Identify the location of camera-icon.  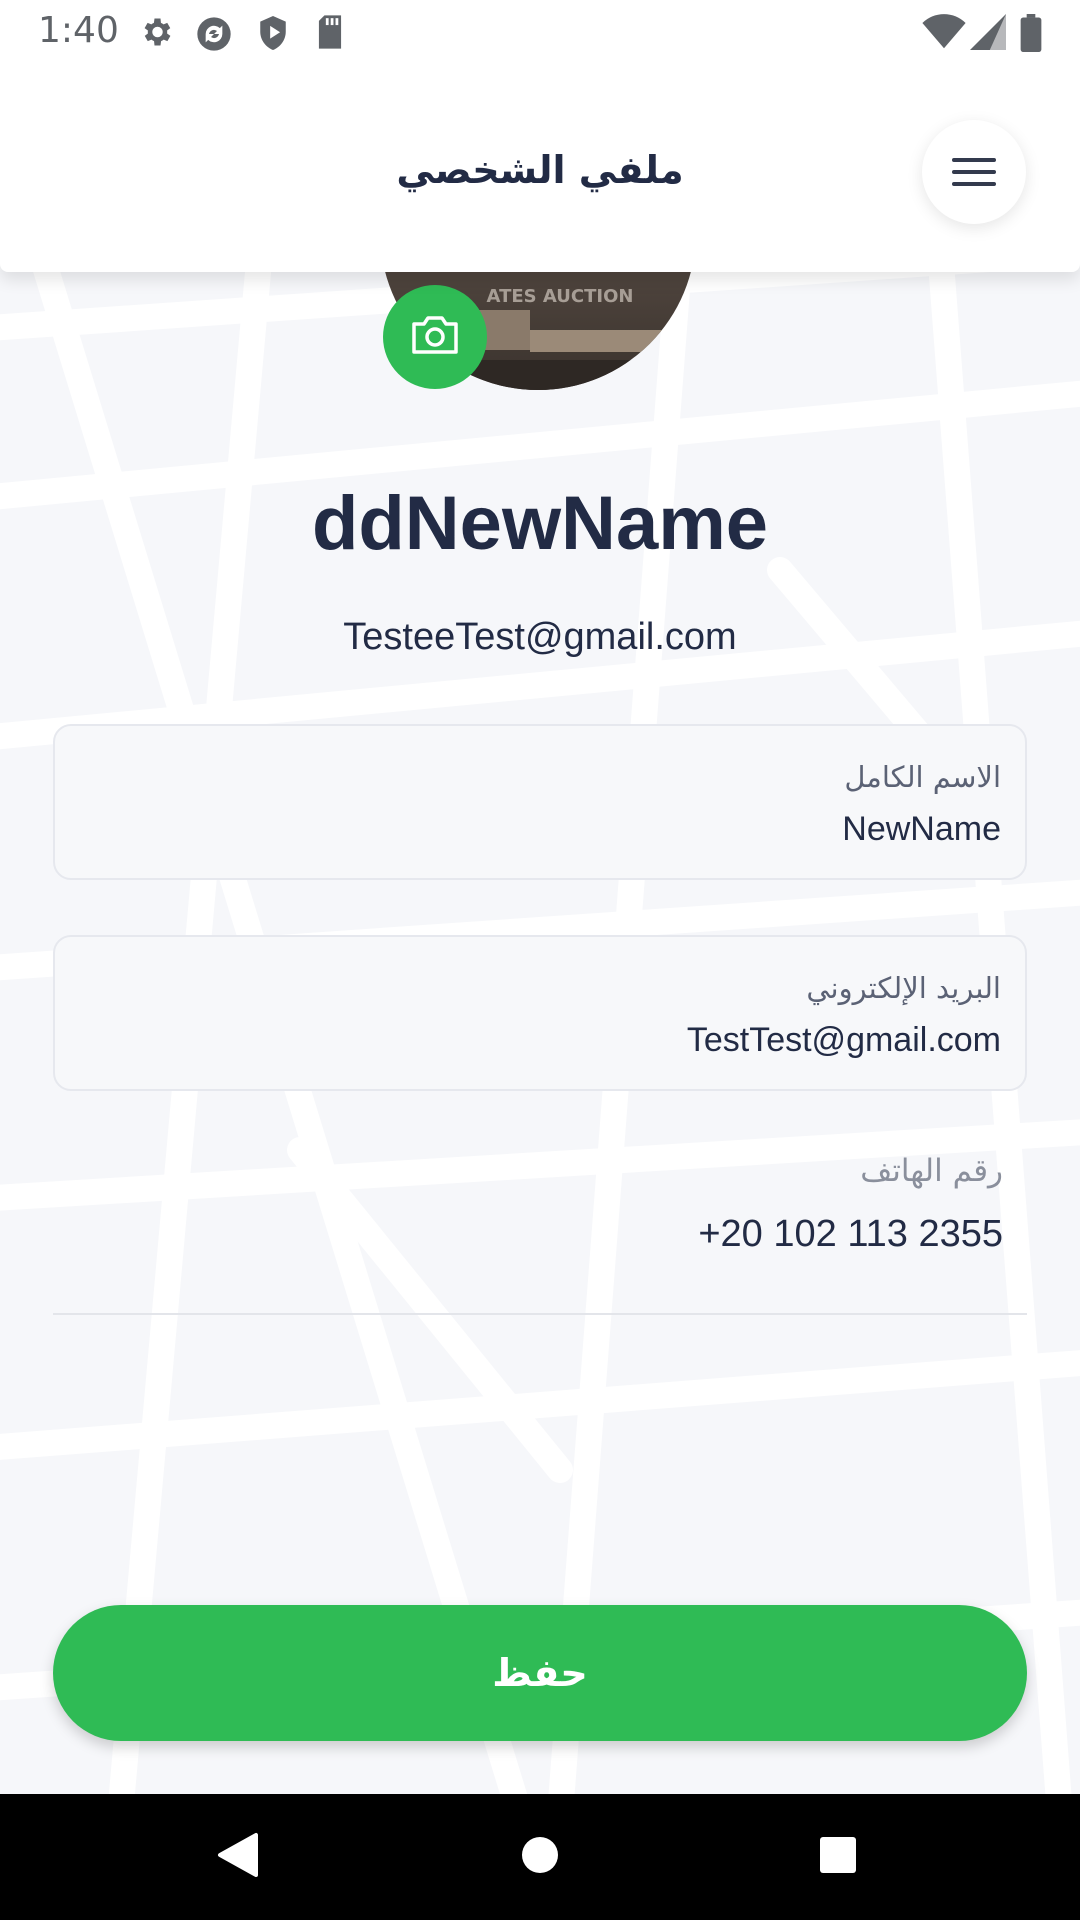
(435, 337).